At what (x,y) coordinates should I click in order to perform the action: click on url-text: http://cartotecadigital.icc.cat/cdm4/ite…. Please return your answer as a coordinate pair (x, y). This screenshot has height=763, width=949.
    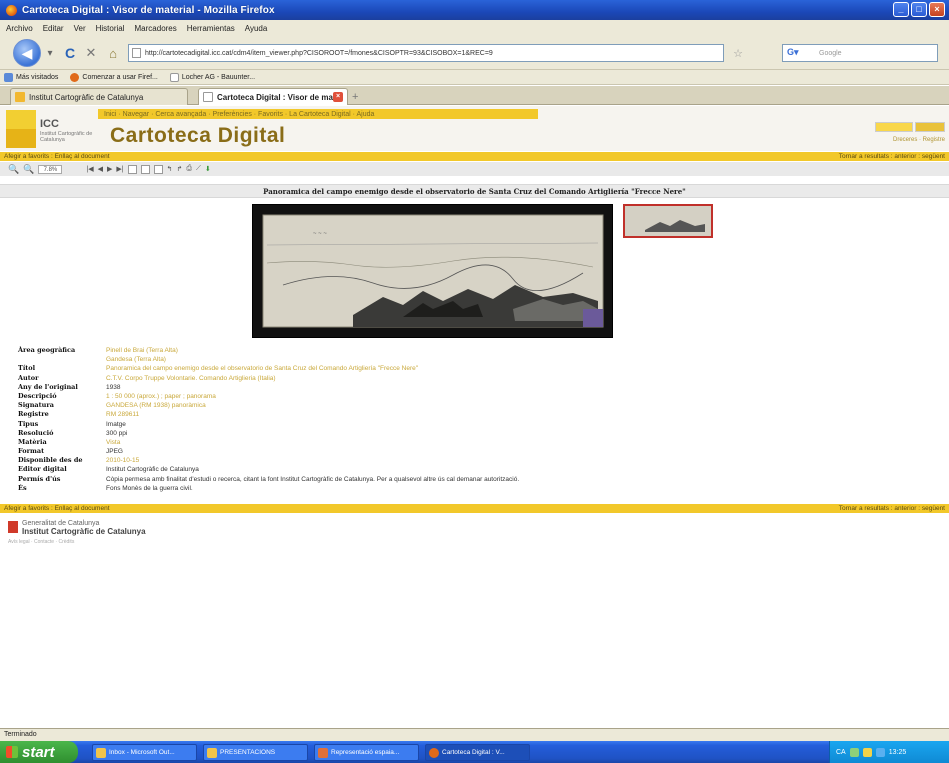
    Looking at the image, I should click on (319, 53).